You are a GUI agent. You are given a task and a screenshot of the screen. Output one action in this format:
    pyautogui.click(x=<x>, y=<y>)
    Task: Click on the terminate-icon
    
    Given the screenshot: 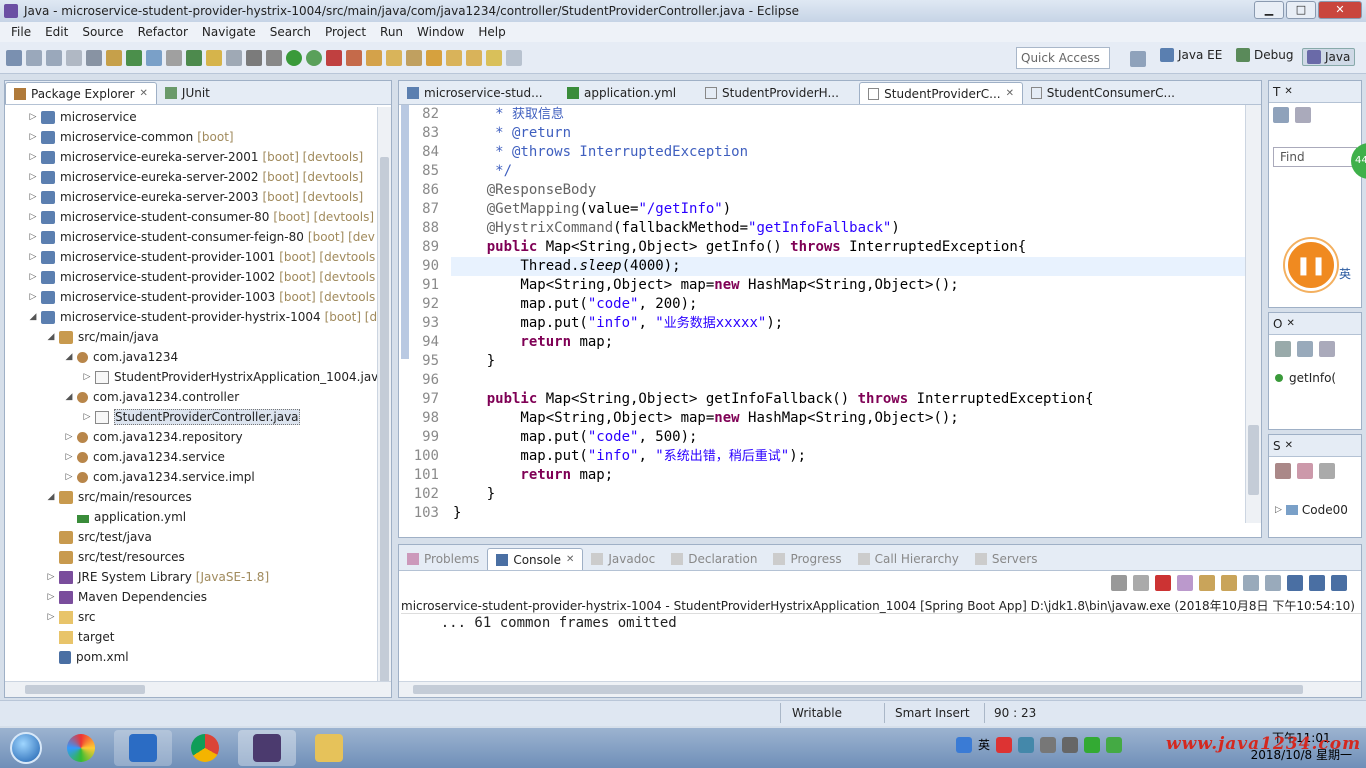 What is the action you would take?
    pyautogui.click(x=1119, y=583)
    